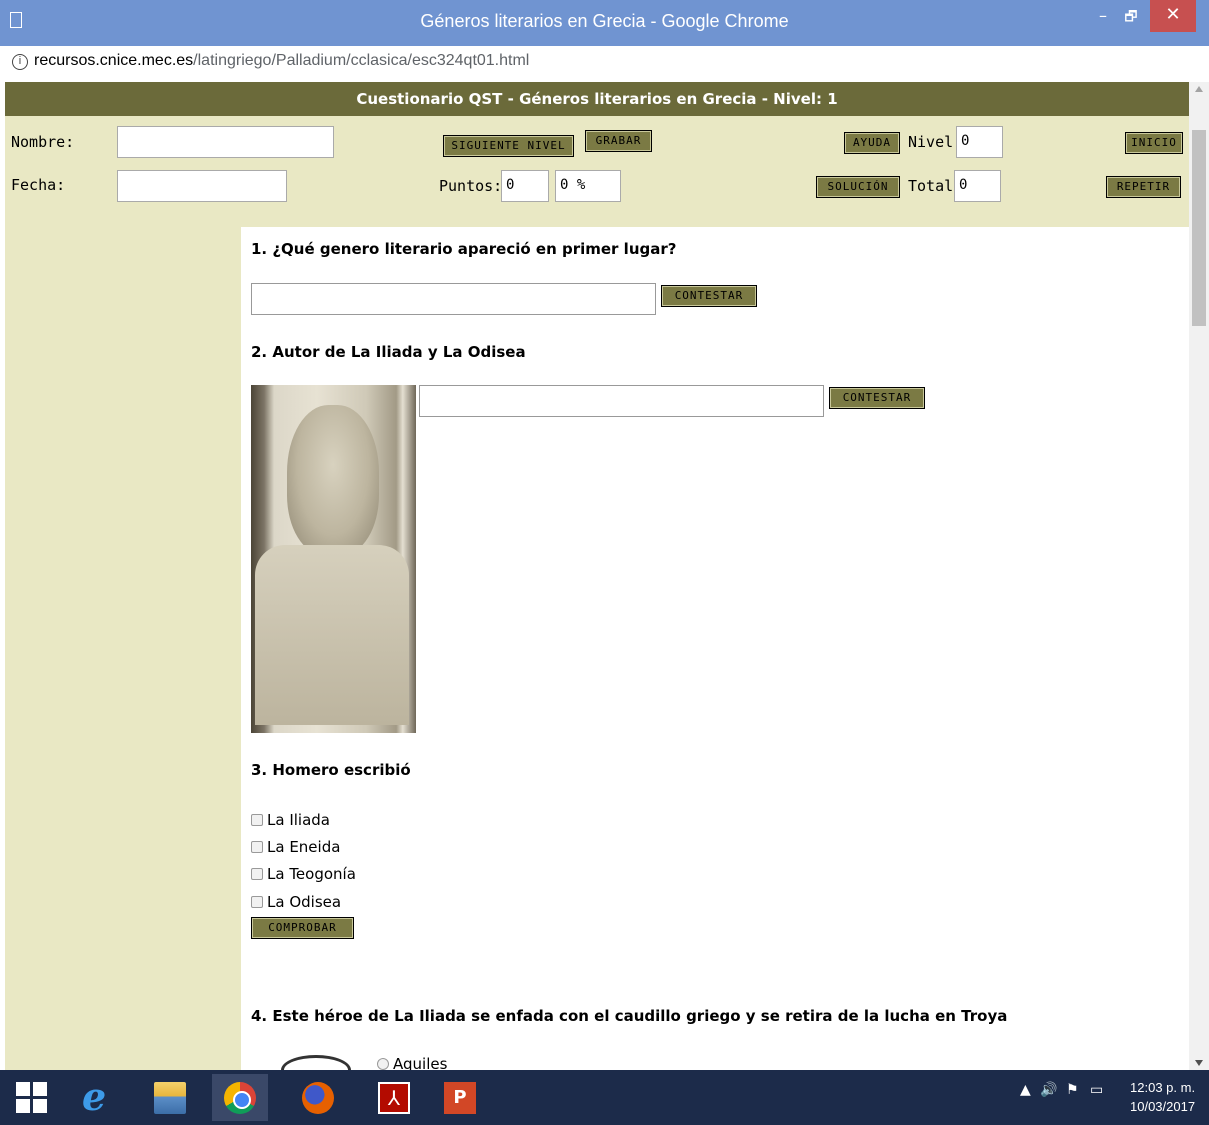 The width and height of the screenshot is (1209, 1125). What do you see at coordinates (383, 1064) in the screenshot?
I see `radio-button` at bounding box center [383, 1064].